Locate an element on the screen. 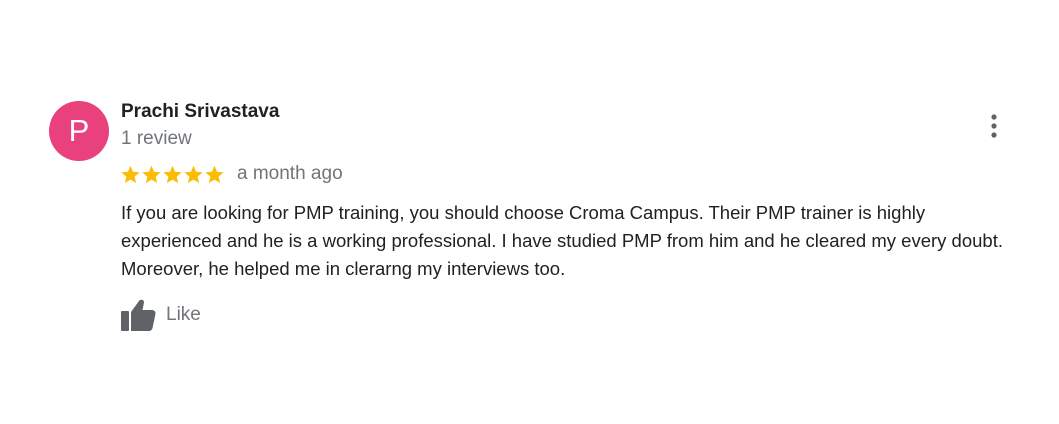 The width and height of the screenshot is (1059, 424). like-label: Like is located at coordinates (183, 314).